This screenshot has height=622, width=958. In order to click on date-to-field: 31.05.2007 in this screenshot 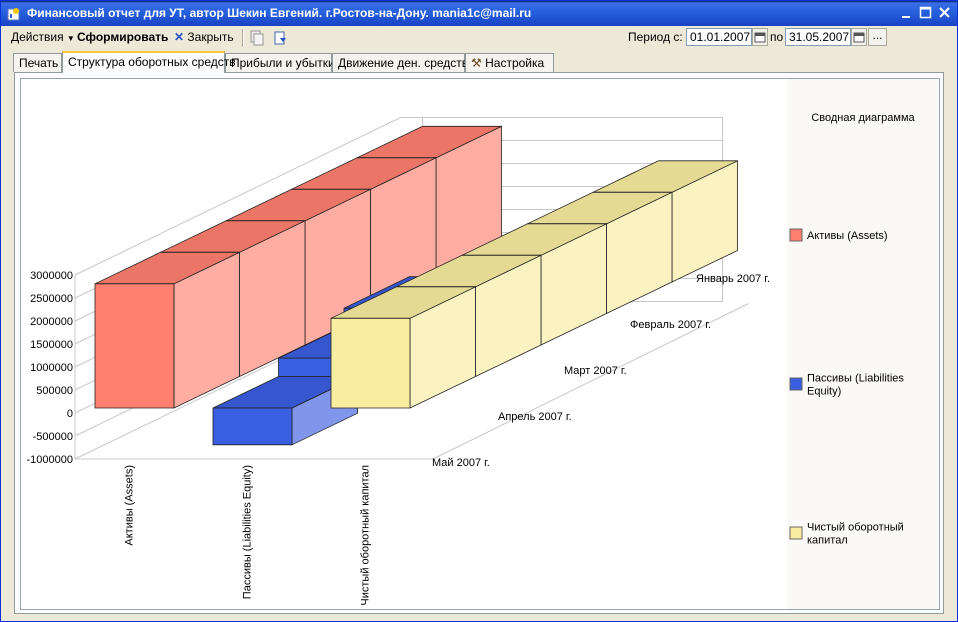, I will do `click(818, 37)`.